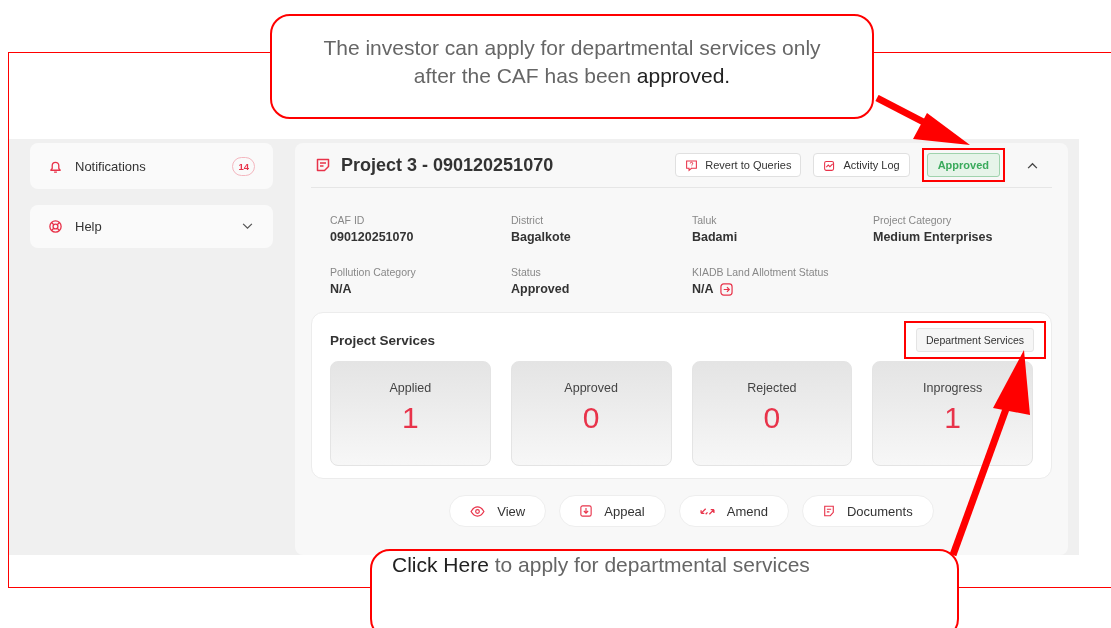 Image resolution: width=1111 pixels, height=628 pixels. I want to click on field-label: Pollution Category, so click(373, 272).